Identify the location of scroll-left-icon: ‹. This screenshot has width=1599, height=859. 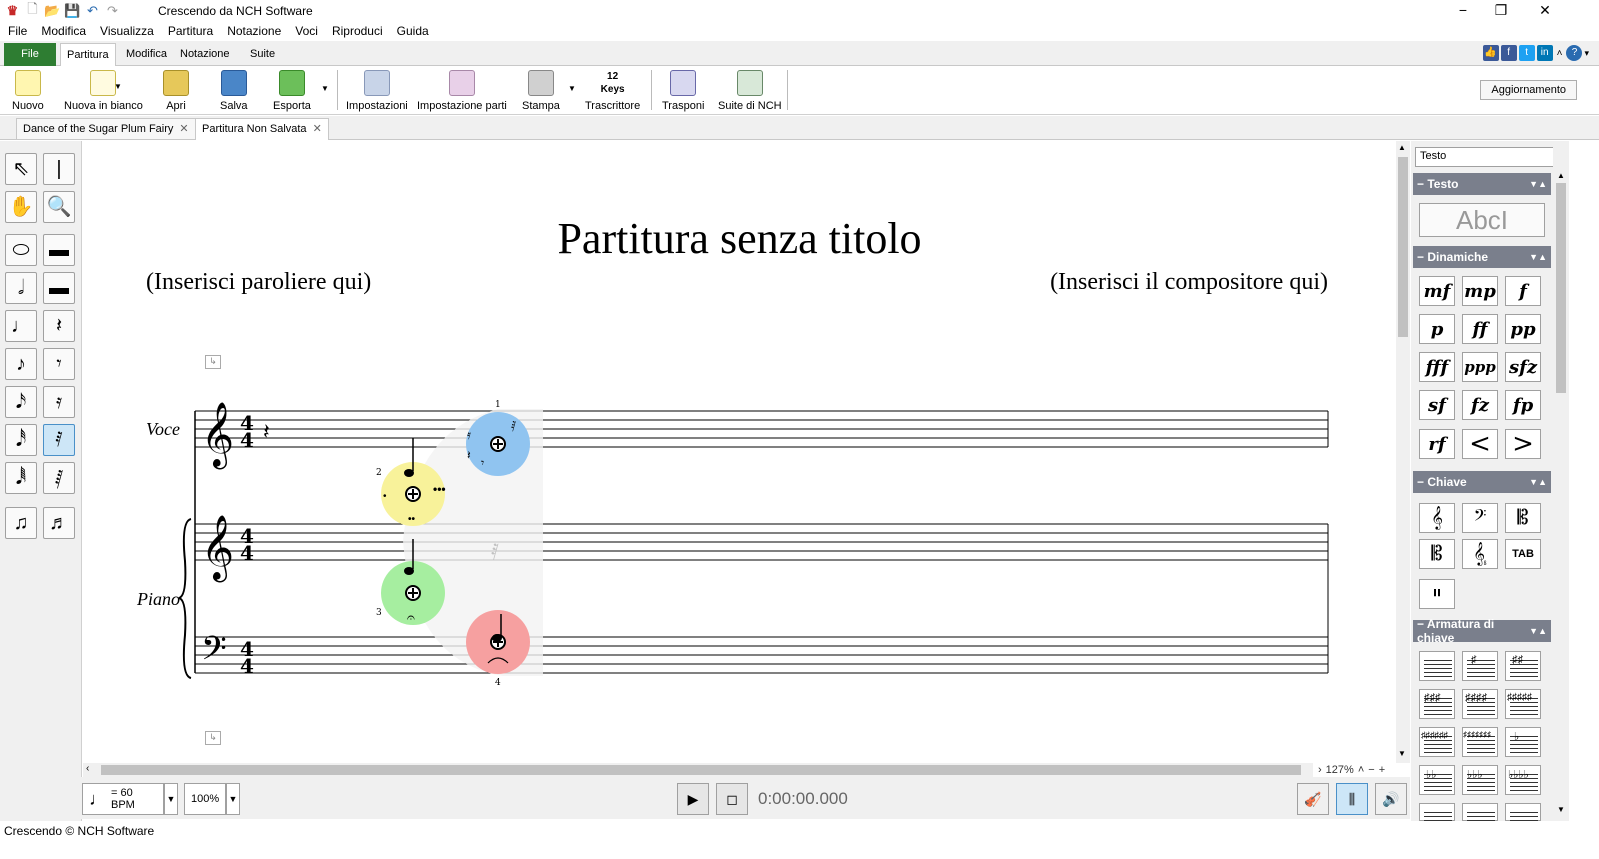
(87, 768).